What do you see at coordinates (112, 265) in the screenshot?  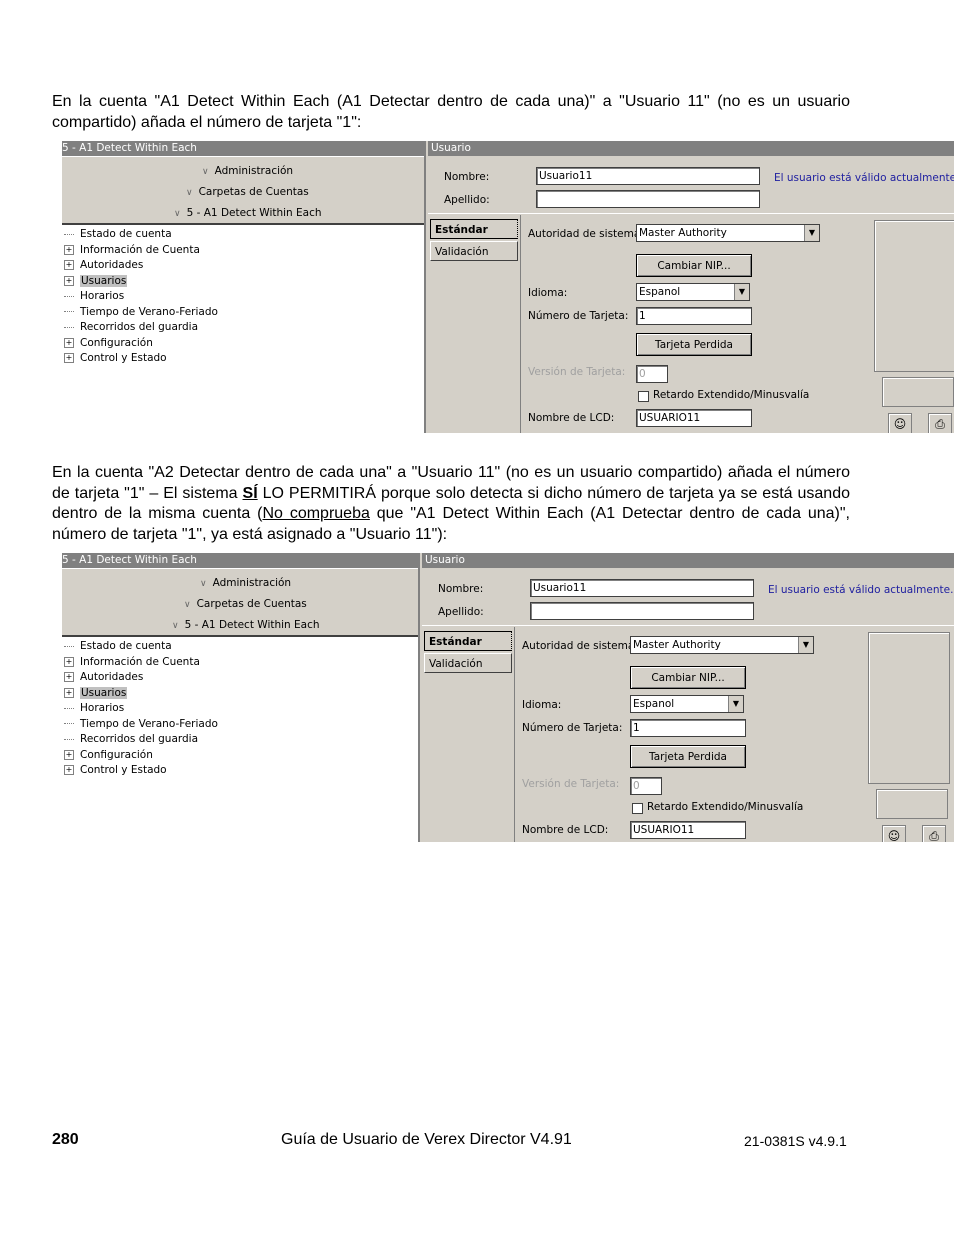 I see `tree-item-label: Autoridades` at bounding box center [112, 265].